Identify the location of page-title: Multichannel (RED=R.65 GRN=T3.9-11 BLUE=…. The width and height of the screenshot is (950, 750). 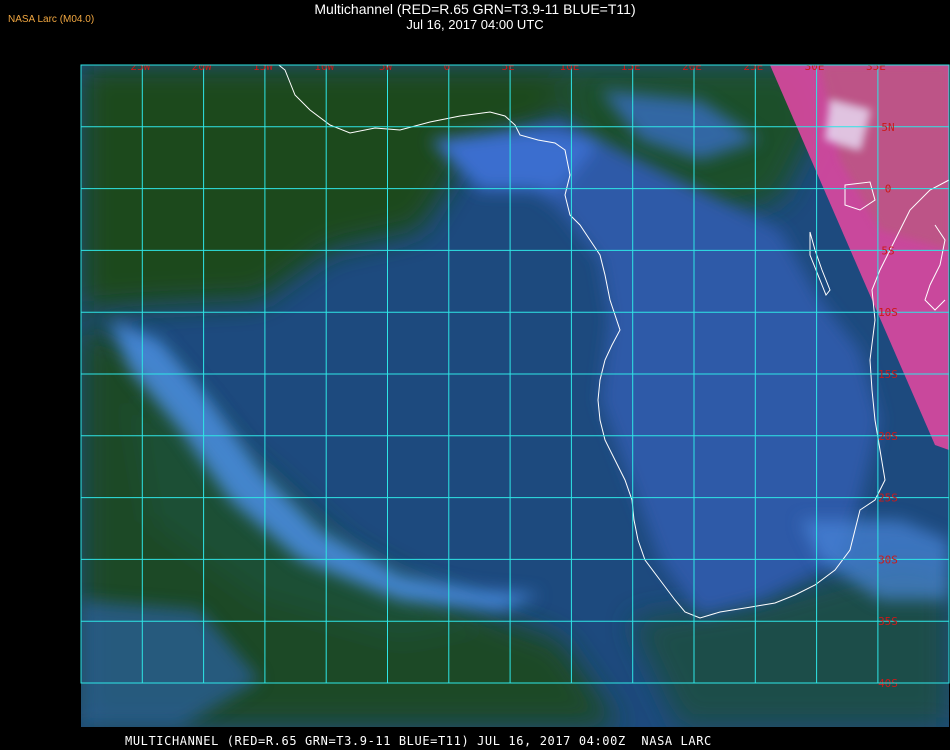
(475, 9).